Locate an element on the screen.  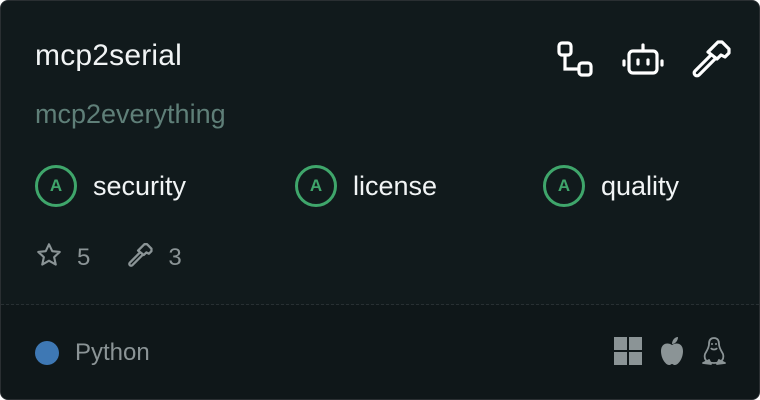
server-owner: mcp2everything is located at coordinates (130, 114).